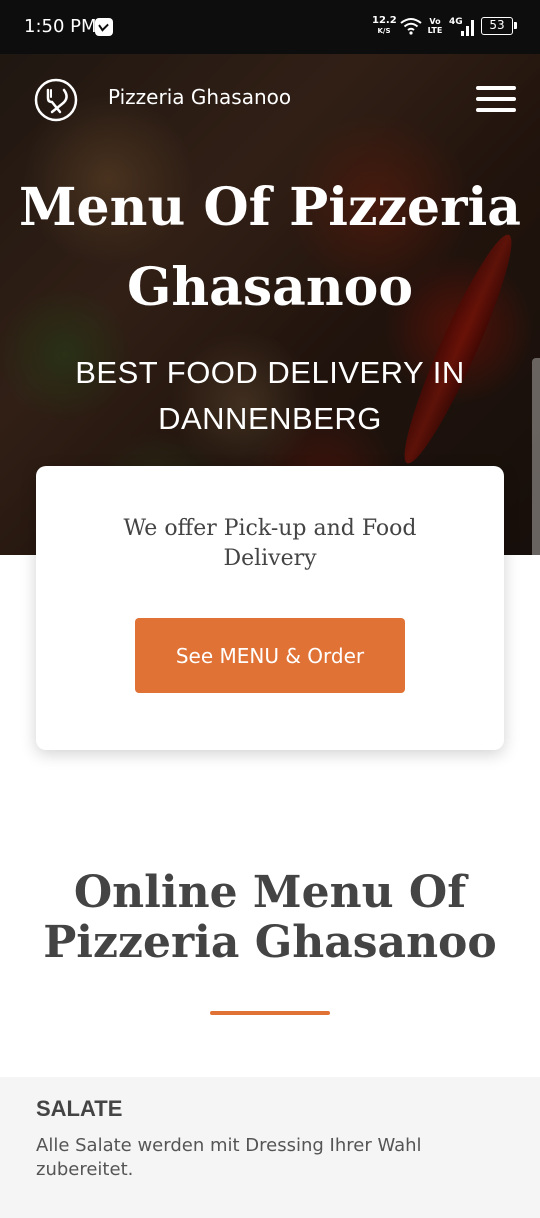  I want to click on volte-top: Vo, so click(435, 21).